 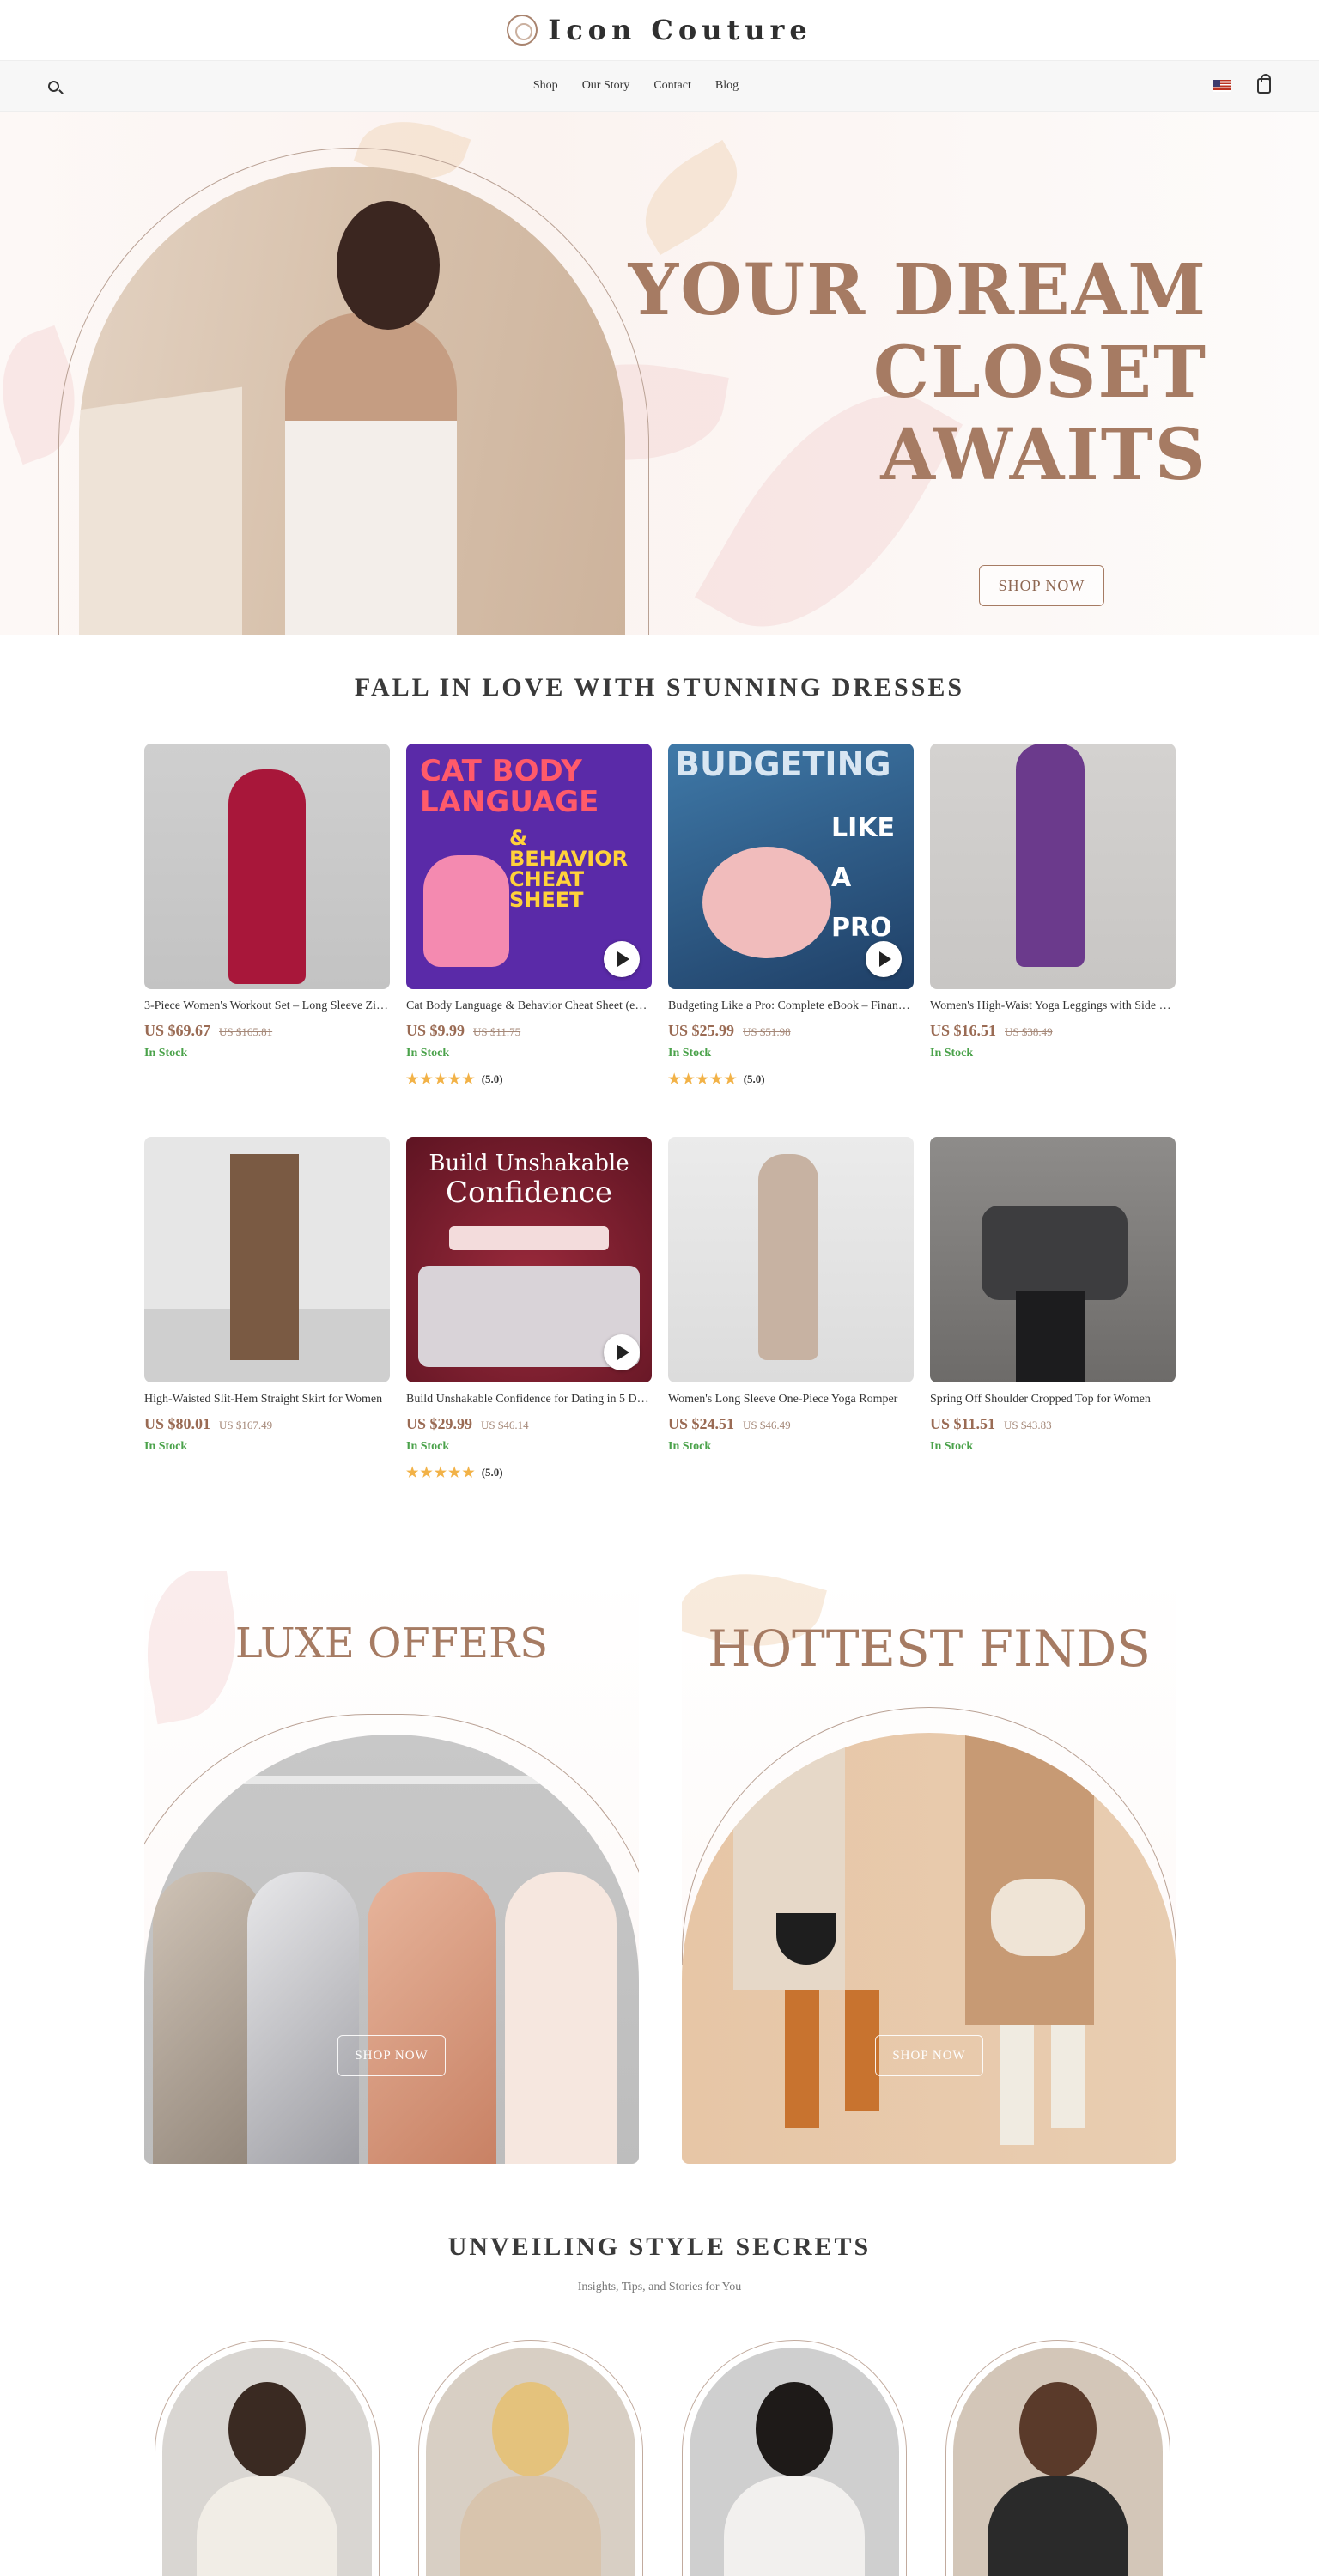 What do you see at coordinates (964, 1030) in the screenshot?
I see `product-price: US $16.51` at bounding box center [964, 1030].